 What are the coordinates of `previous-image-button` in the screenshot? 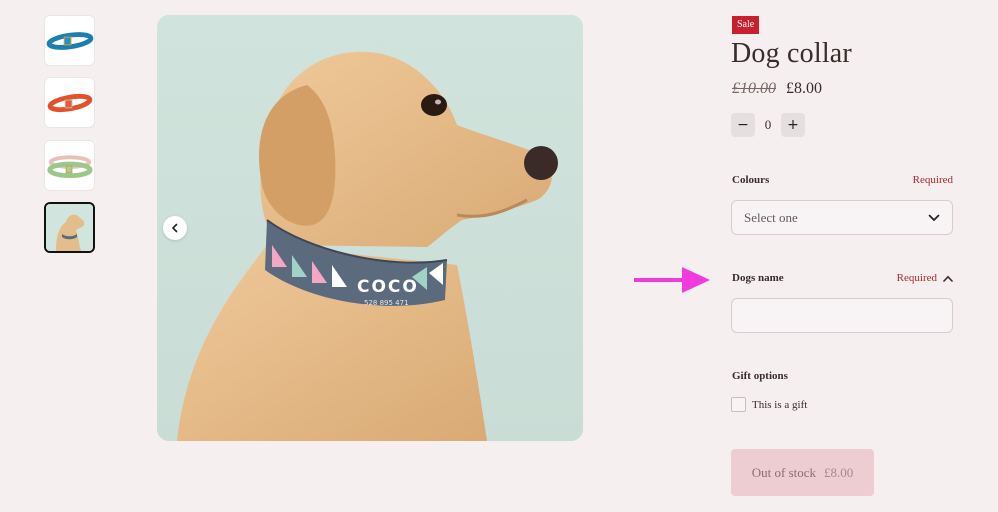 It's located at (175, 228).